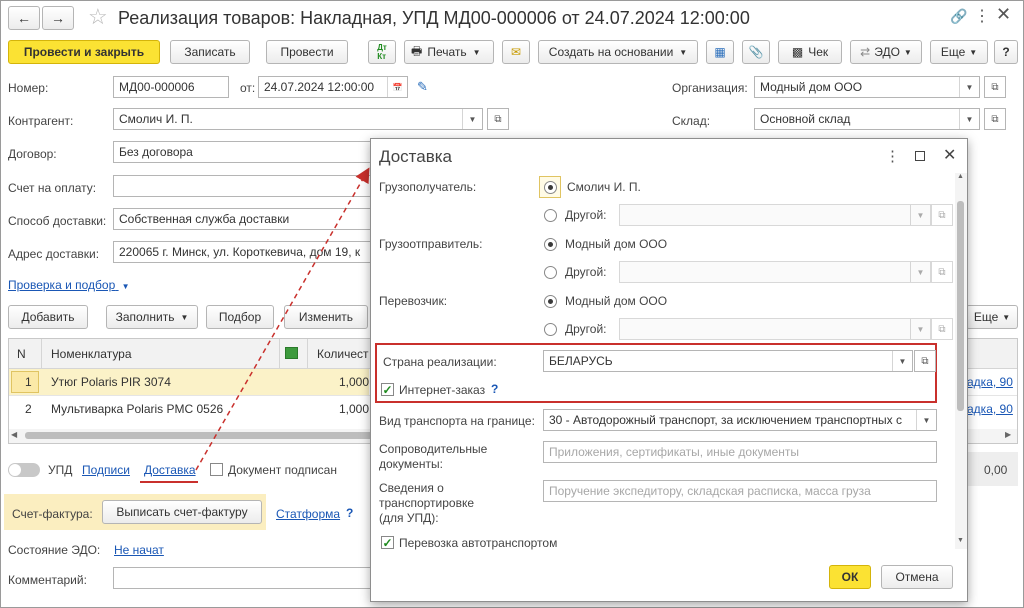  I want to click on carrier-radio-other, so click(550, 329).